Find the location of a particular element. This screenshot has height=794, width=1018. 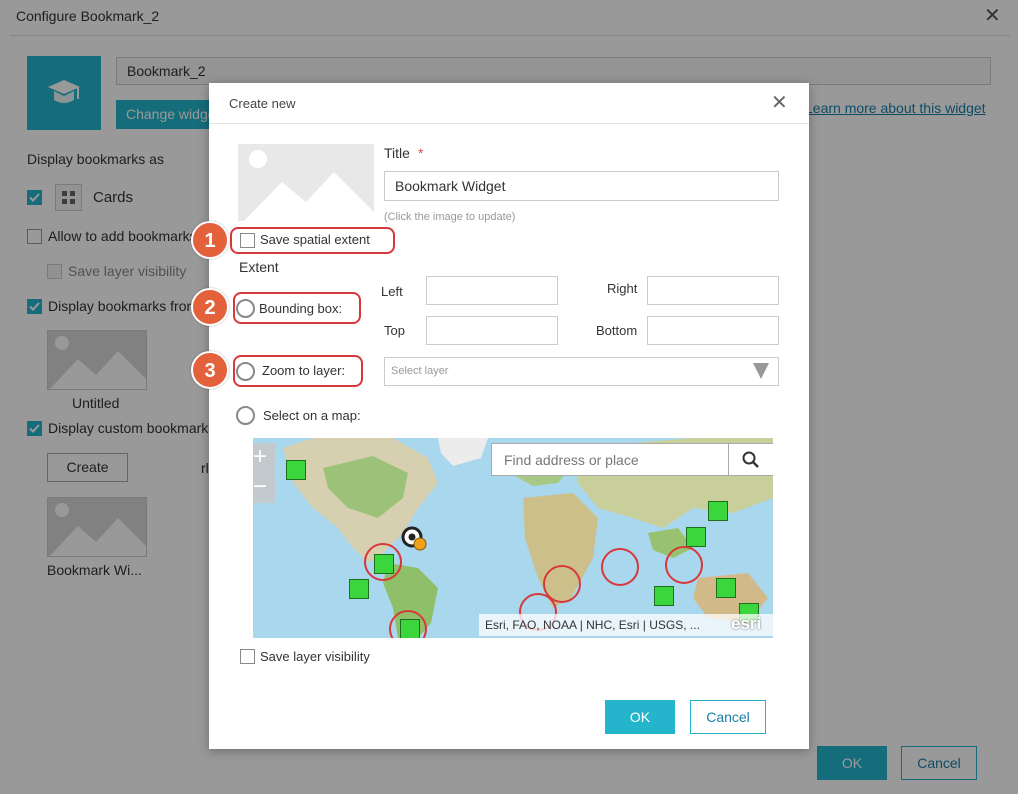

close-icon: ✕ is located at coordinates (779, 103).